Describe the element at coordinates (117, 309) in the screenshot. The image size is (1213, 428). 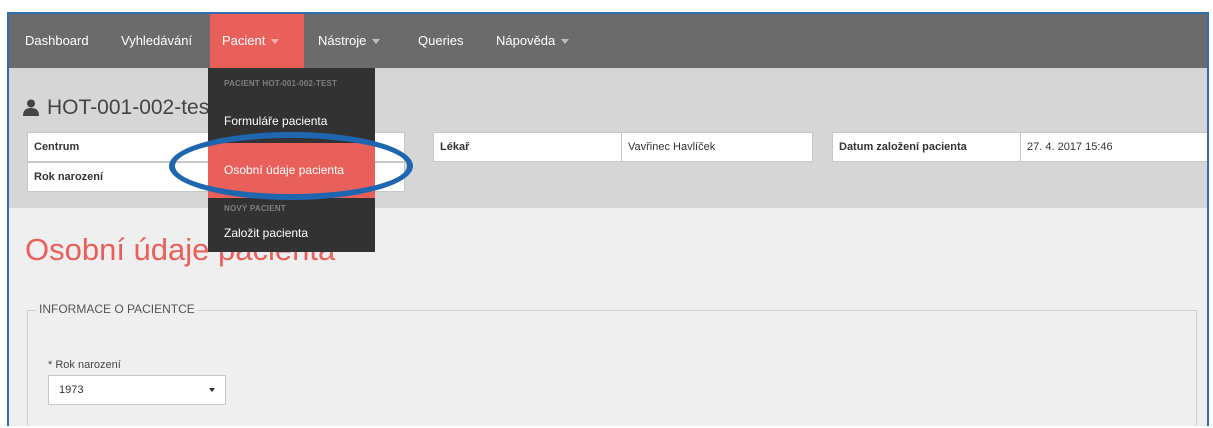
I see `fieldset-legend: INFORMACE O PACIENTCE` at that location.